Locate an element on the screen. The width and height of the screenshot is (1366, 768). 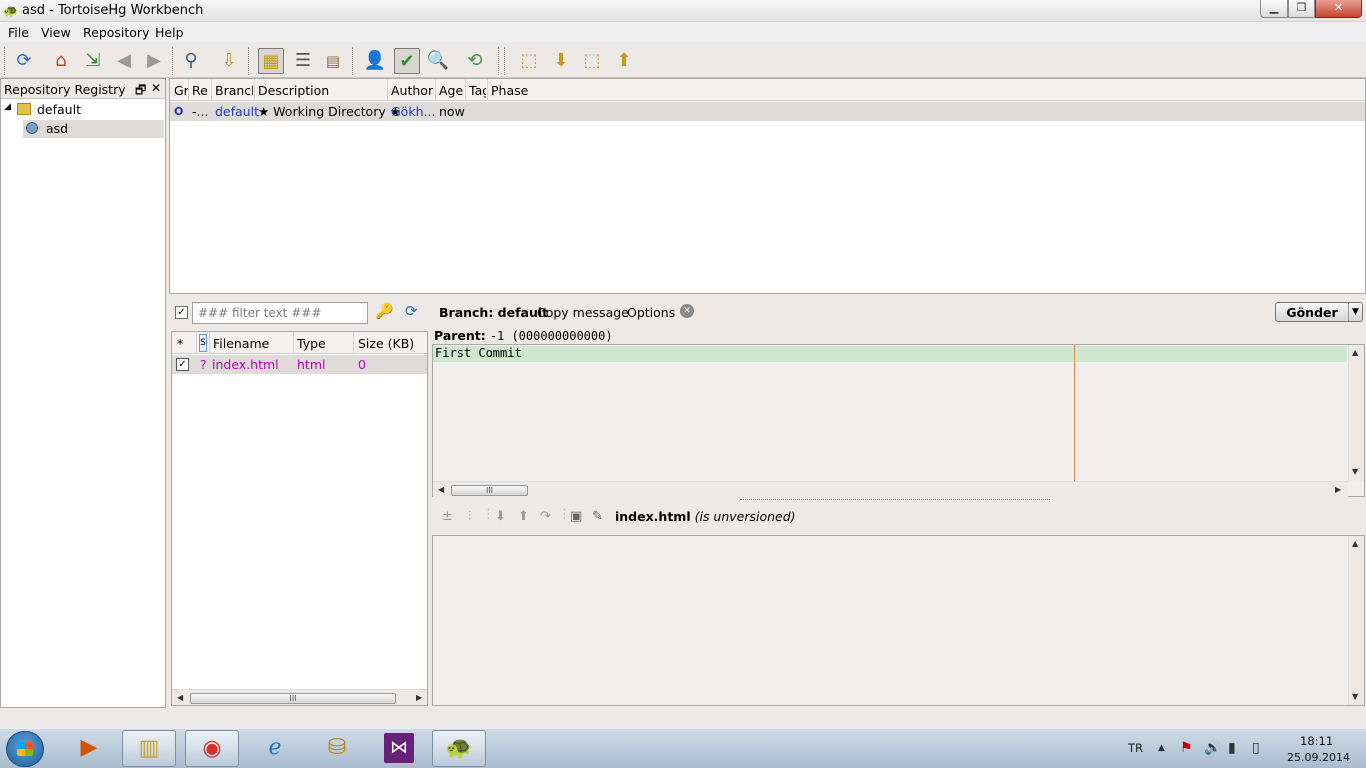
maximize-button: ❐ is located at coordinates (1301, 9).